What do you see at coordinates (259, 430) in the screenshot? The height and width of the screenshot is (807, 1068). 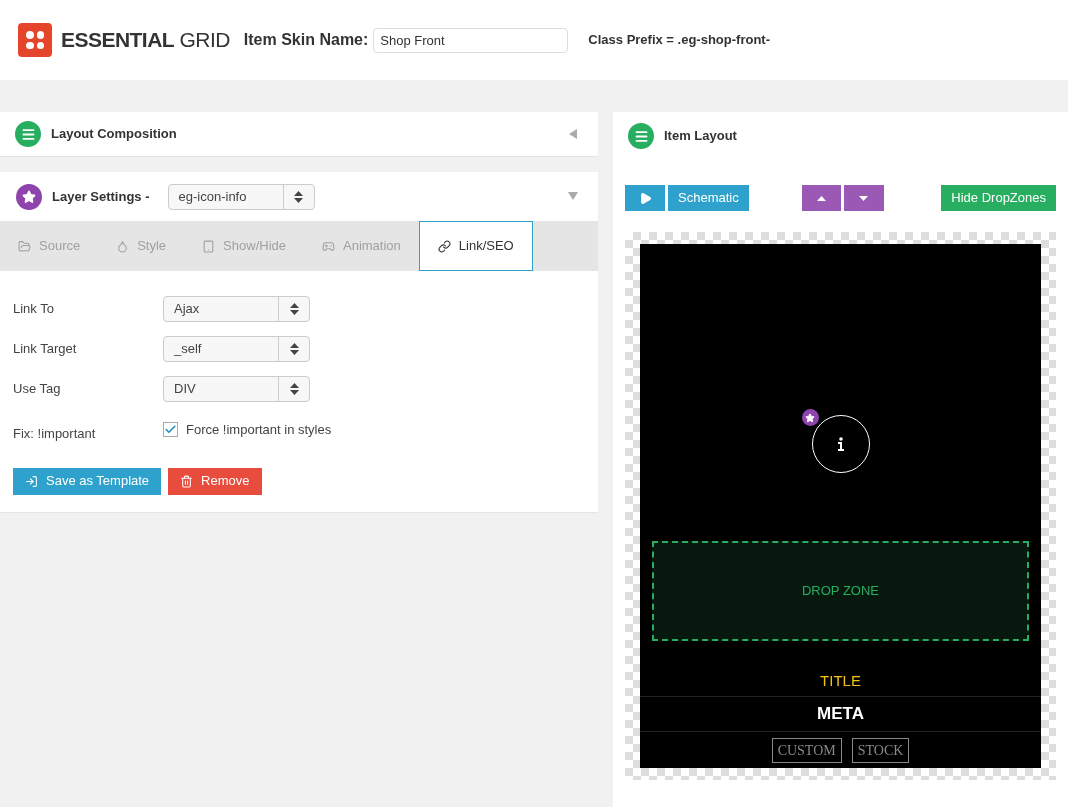 I see `checkbox-label: Force !important in styles` at bounding box center [259, 430].